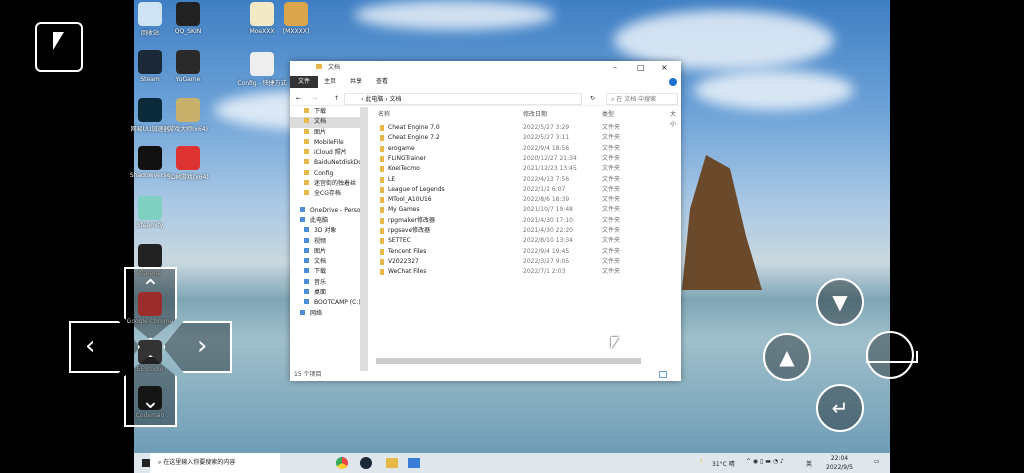  I want to click on desktop-icon: 3DM游戏(x64), so click(188, 163).